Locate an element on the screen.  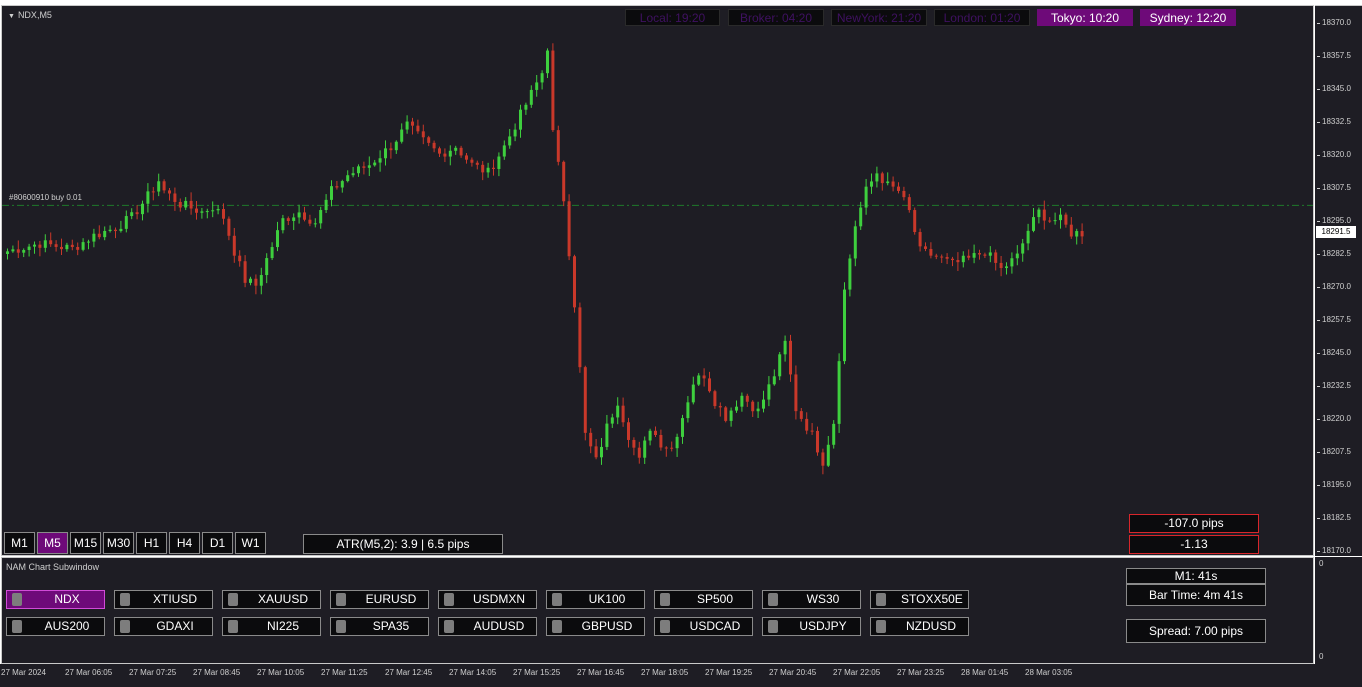
timeframe-button-m5: M5 is located at coordinates (52, 543).